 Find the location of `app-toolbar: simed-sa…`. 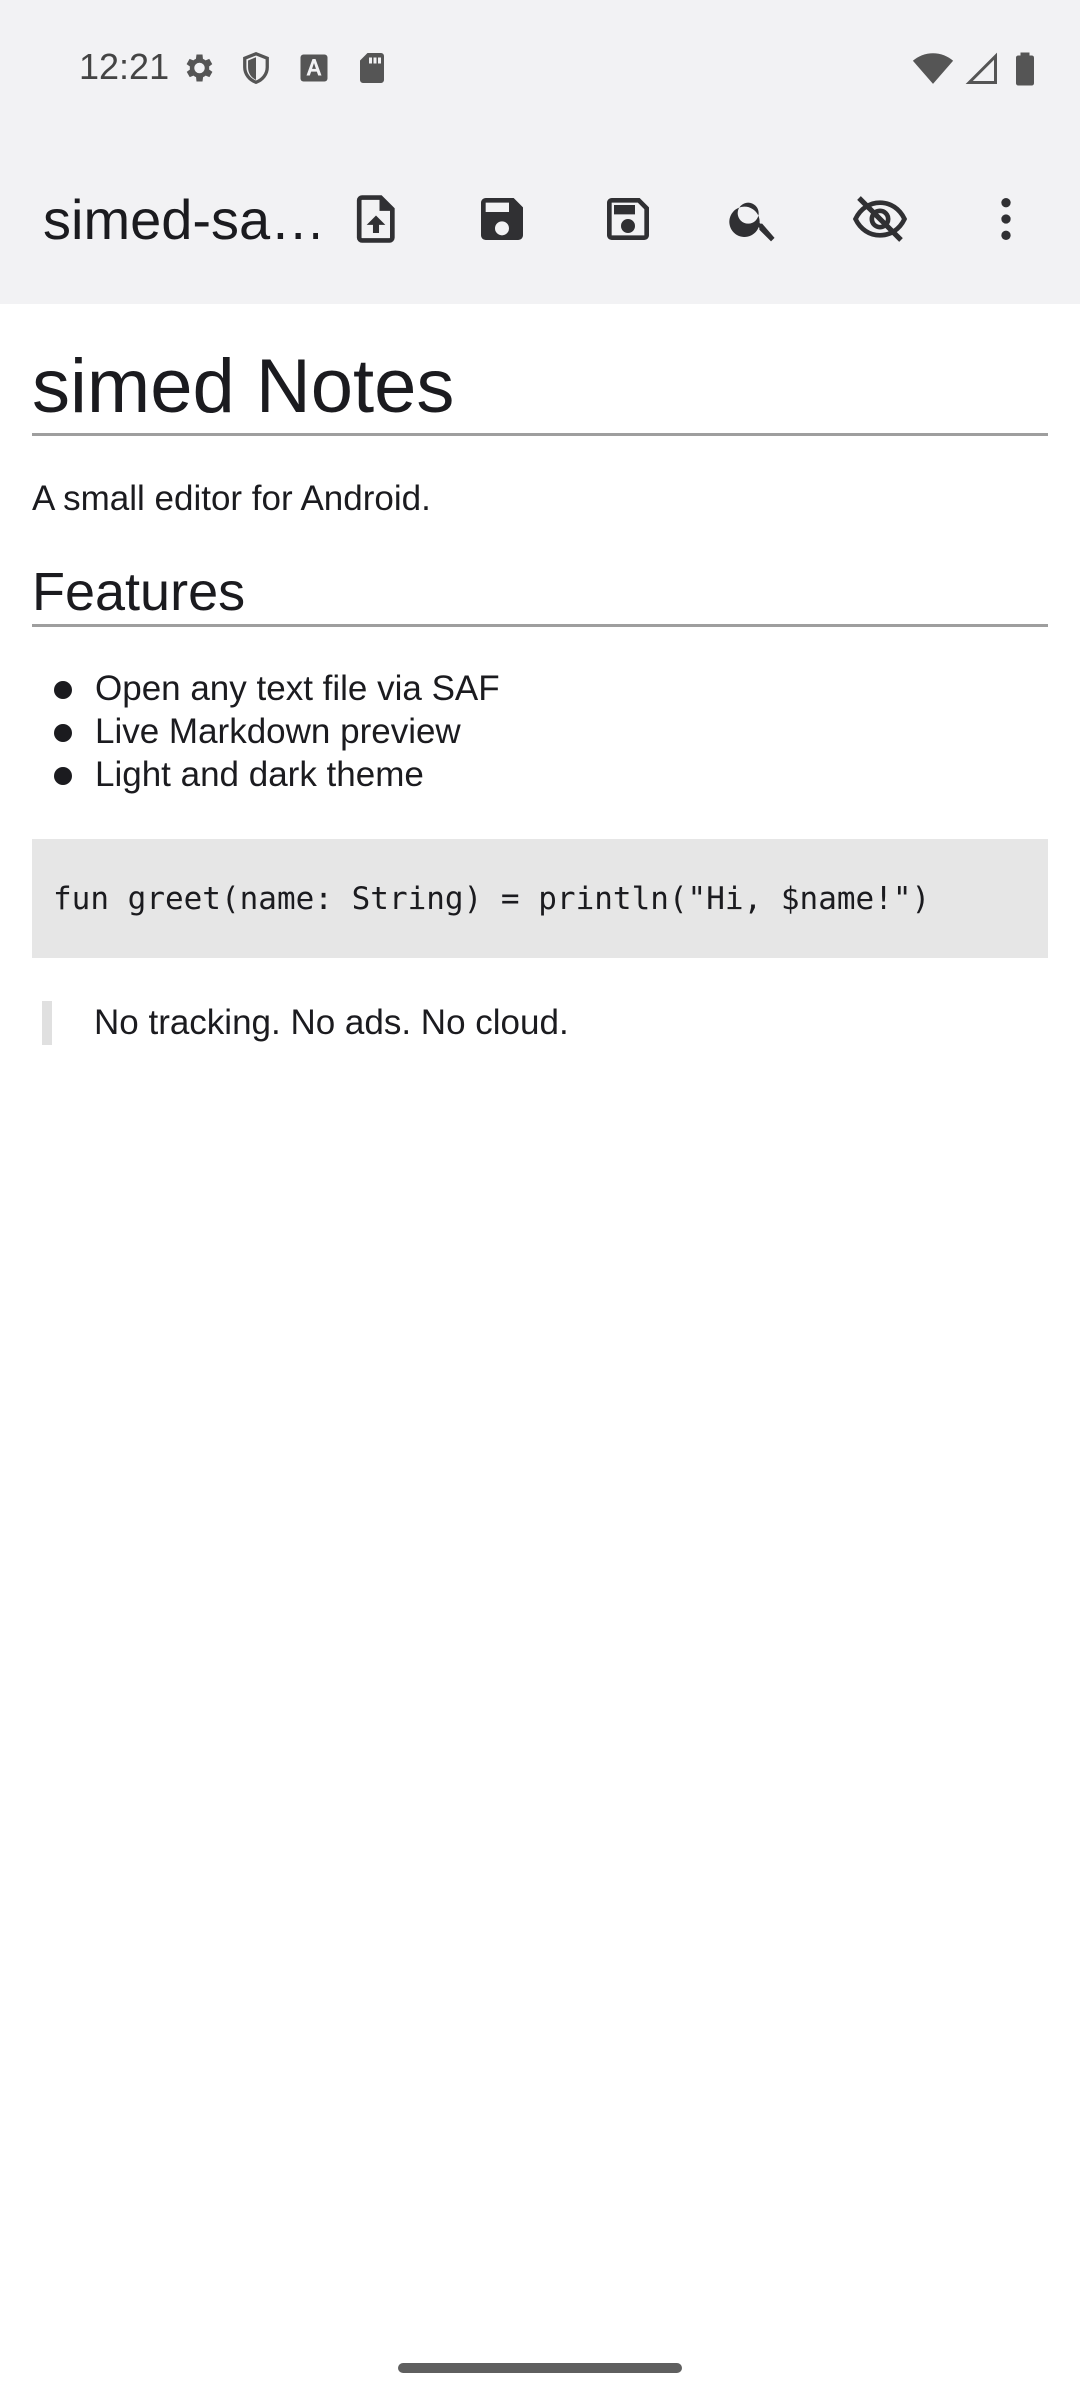

app-toolbar: simed-sa… is located at coordinates (540, 220).